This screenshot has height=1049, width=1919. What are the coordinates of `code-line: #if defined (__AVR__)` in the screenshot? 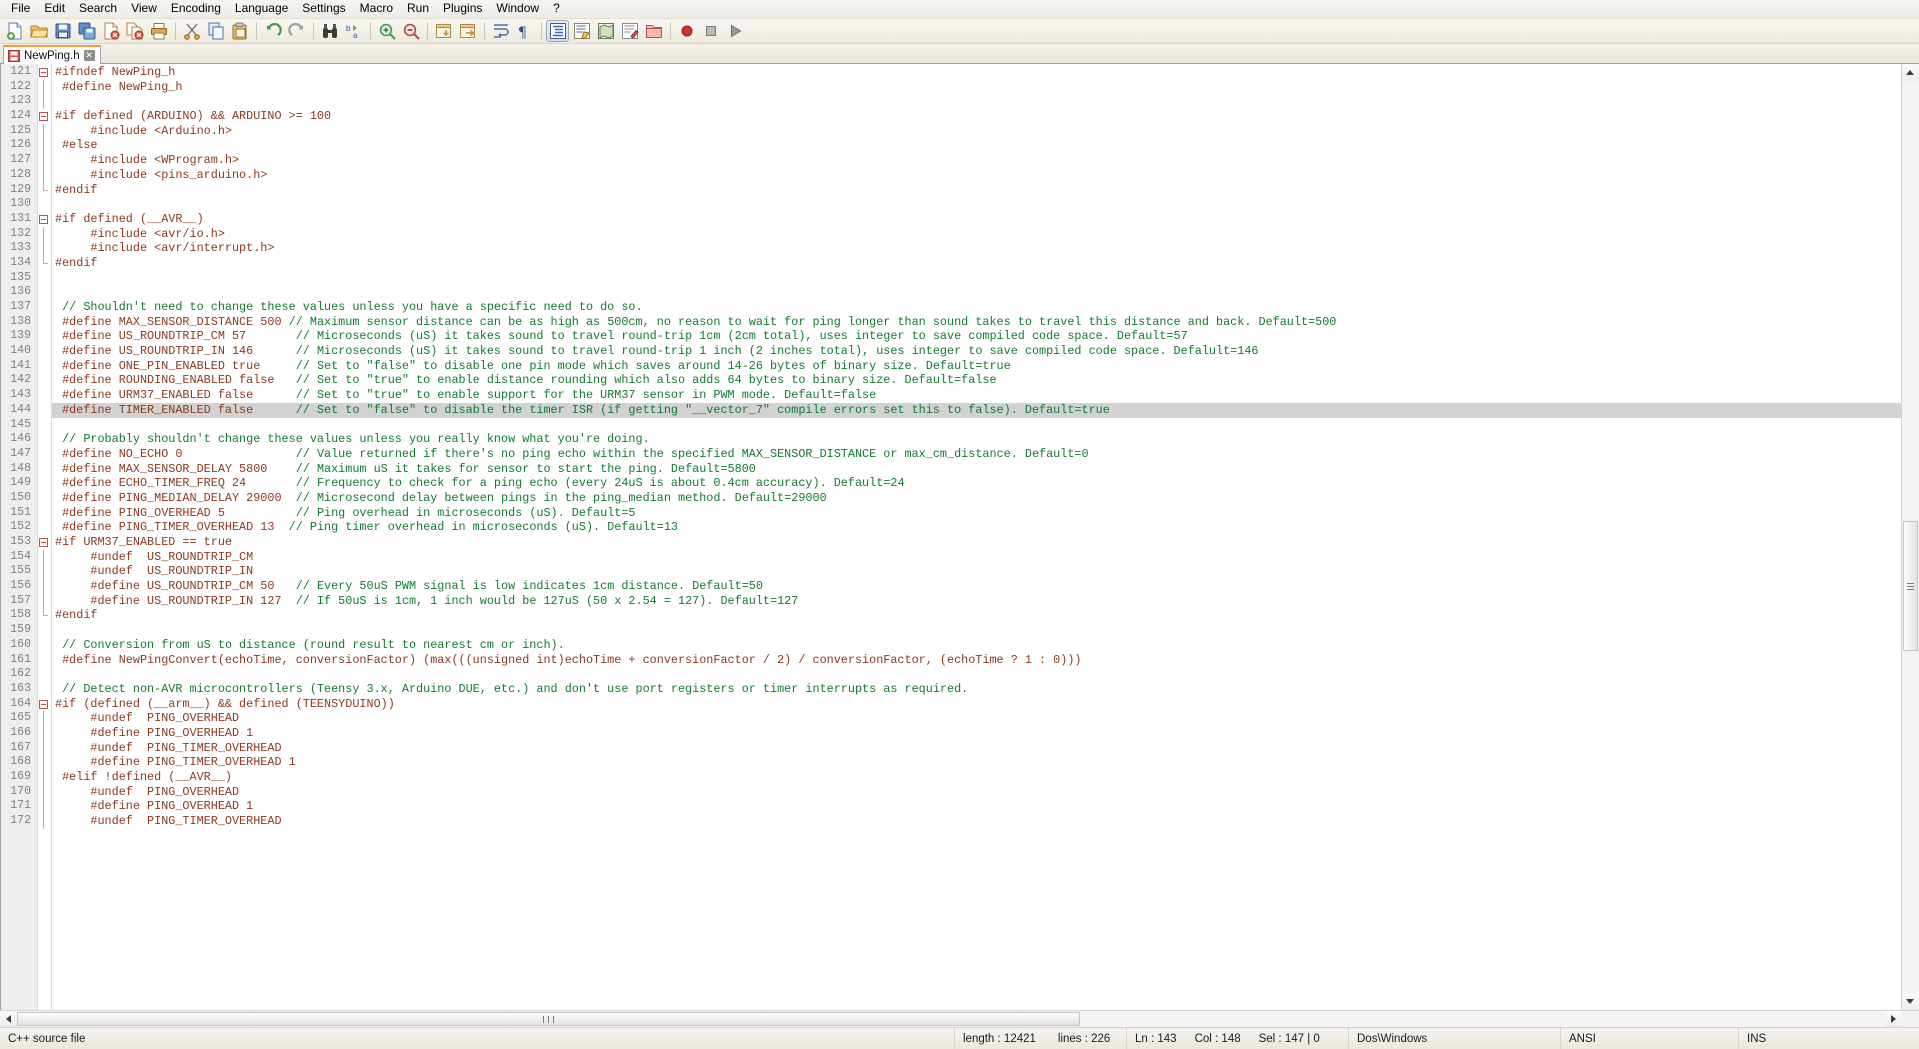 It's located at (976, 219).